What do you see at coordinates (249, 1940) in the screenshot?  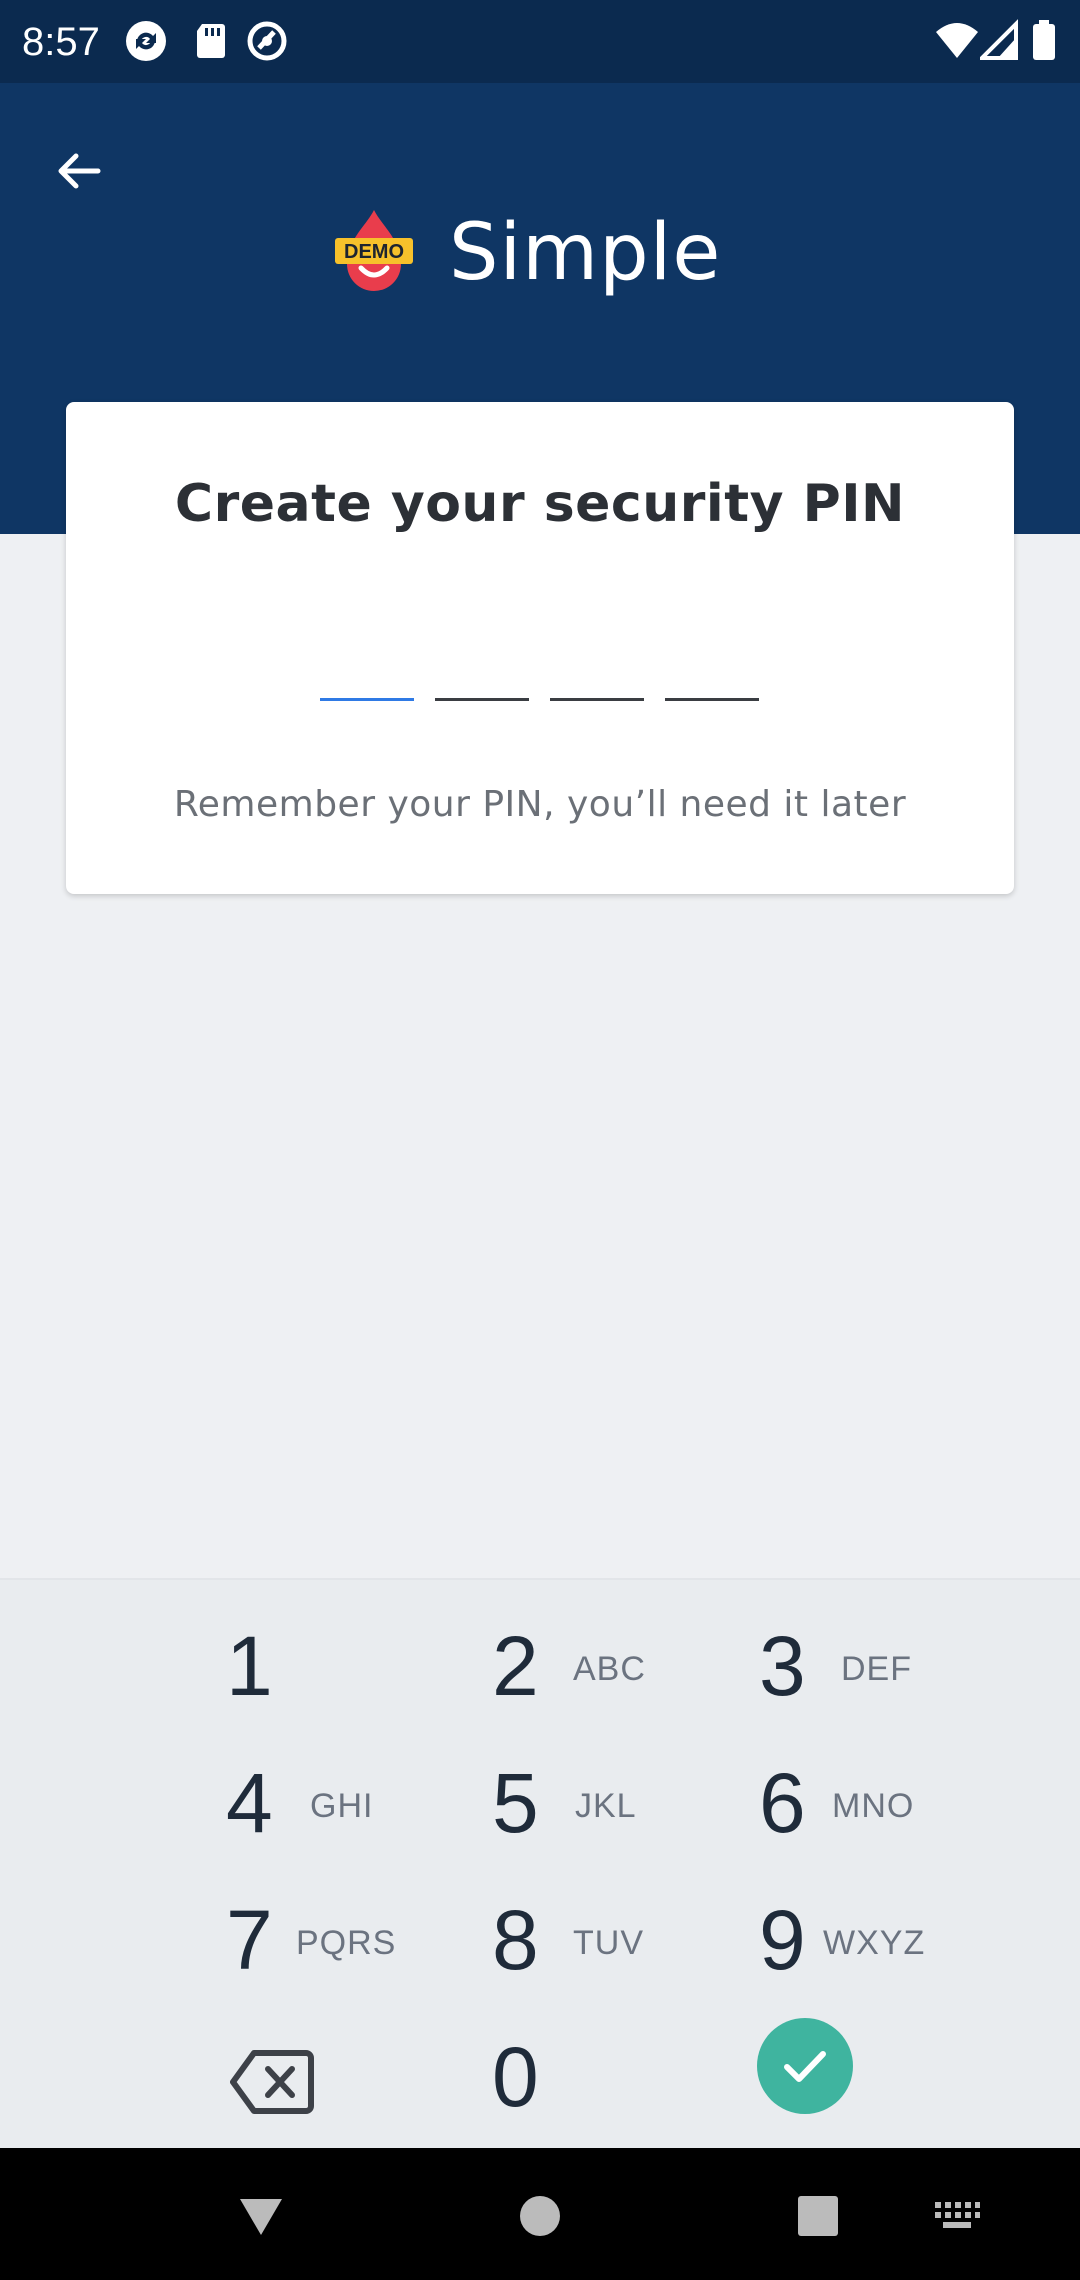 I see `key-digit: 7` at bounding box center [249, 1940].